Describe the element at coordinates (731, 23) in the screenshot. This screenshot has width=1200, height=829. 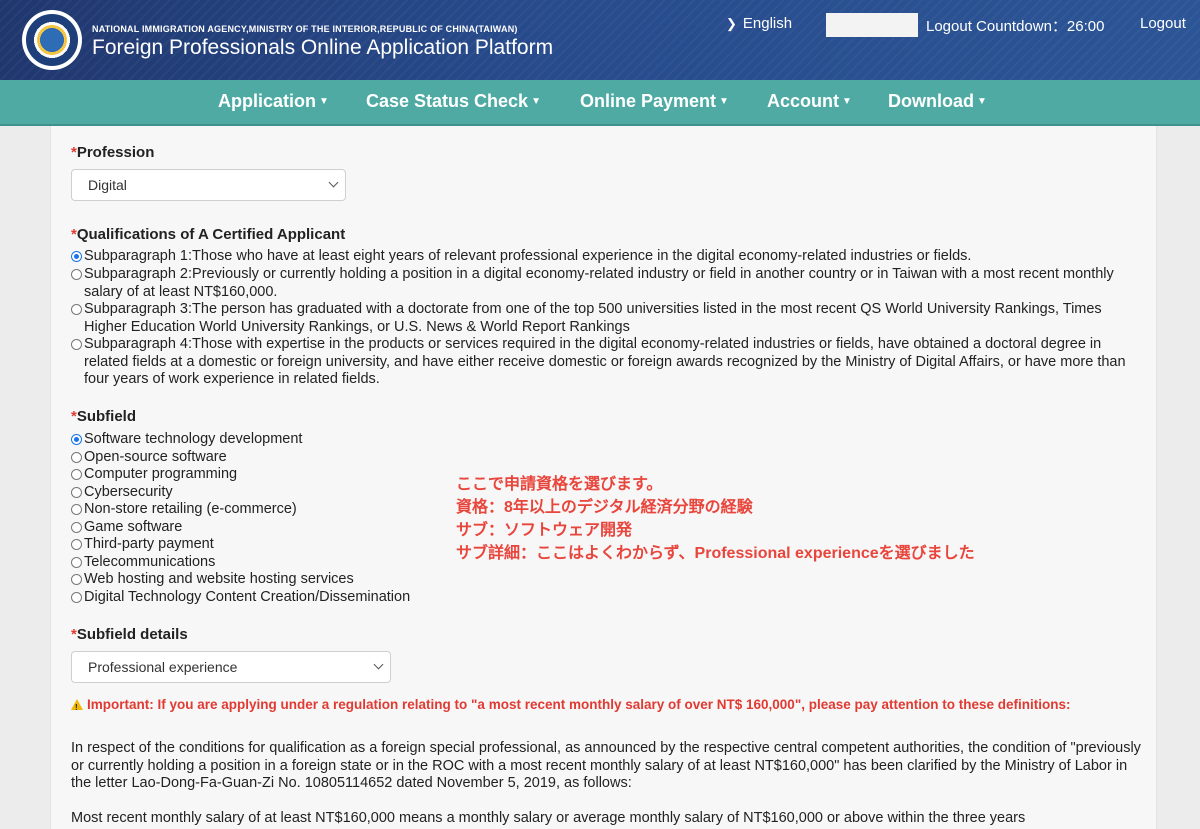
I see `chevron-right-icon: ❯` at that location.